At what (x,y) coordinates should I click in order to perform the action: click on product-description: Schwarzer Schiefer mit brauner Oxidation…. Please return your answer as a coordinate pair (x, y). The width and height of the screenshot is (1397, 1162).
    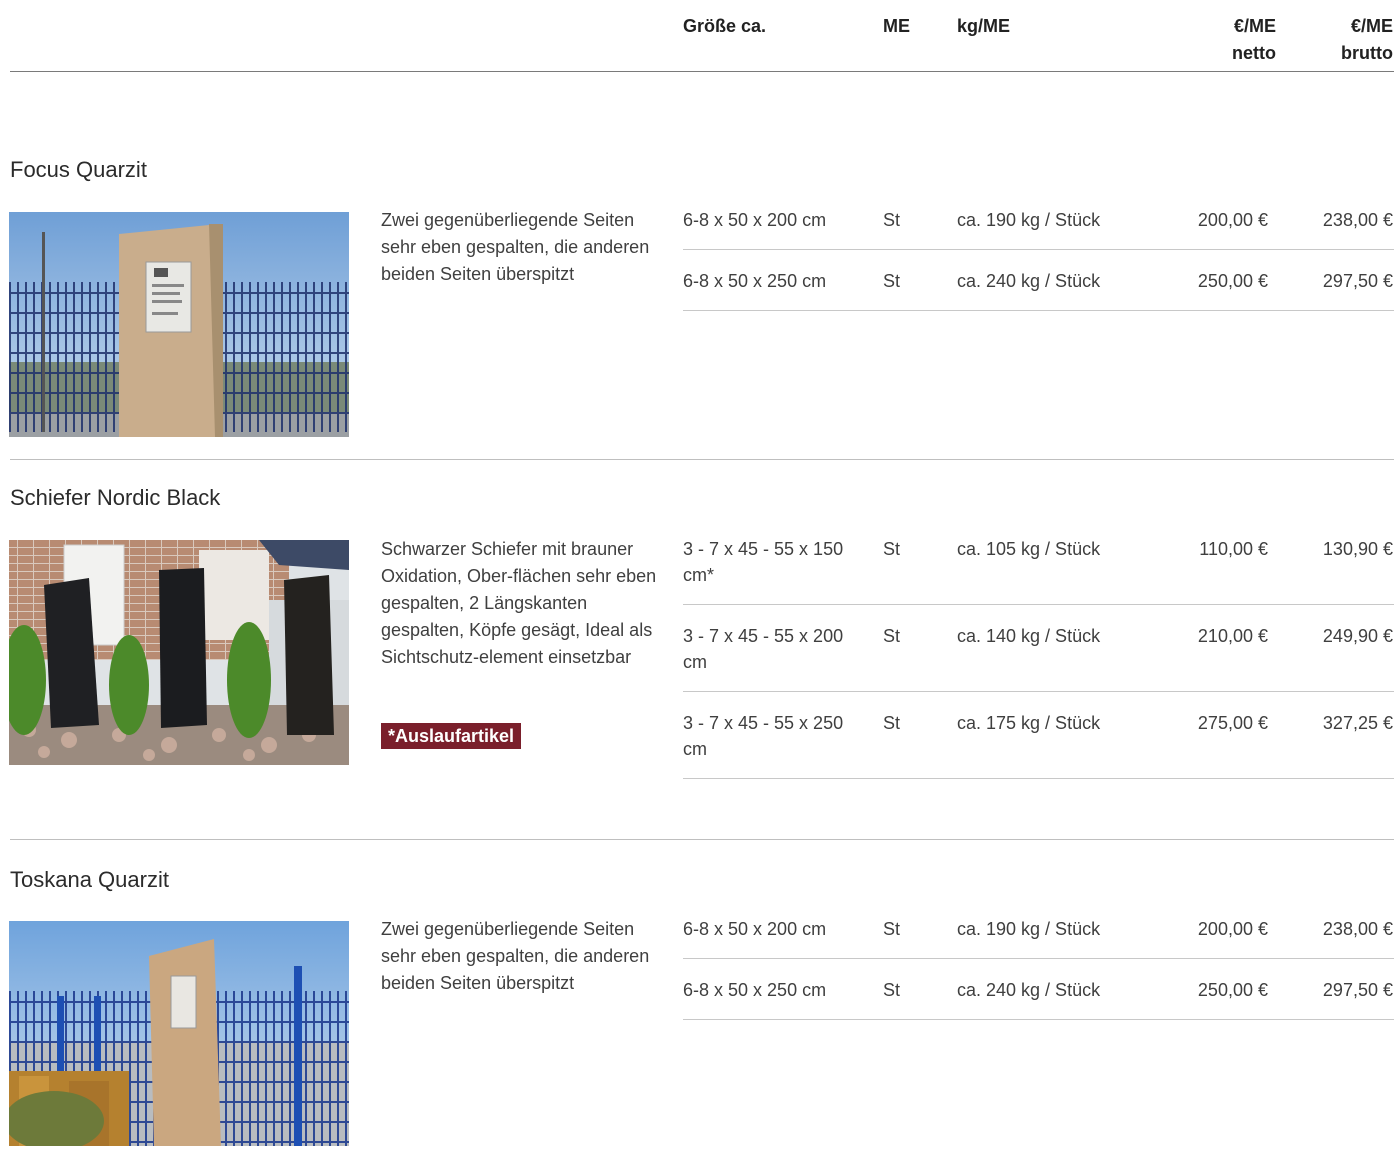
    Looking at the image, I should click on (519, 603).